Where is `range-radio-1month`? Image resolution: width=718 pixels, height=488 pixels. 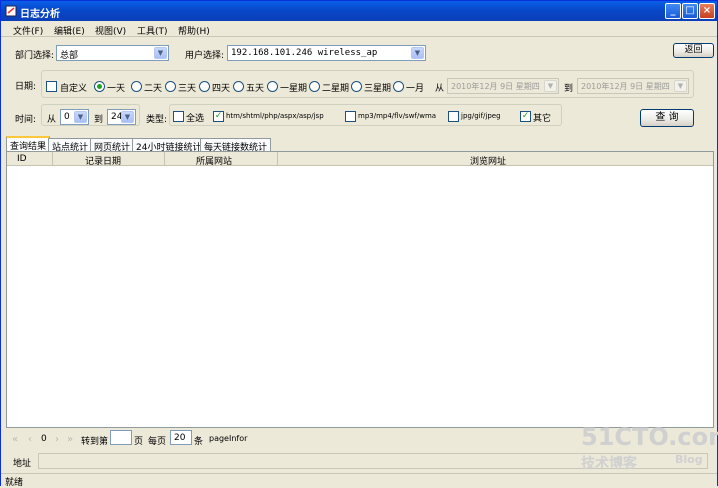
range-radio-1month is located at coordinates (398, 86).